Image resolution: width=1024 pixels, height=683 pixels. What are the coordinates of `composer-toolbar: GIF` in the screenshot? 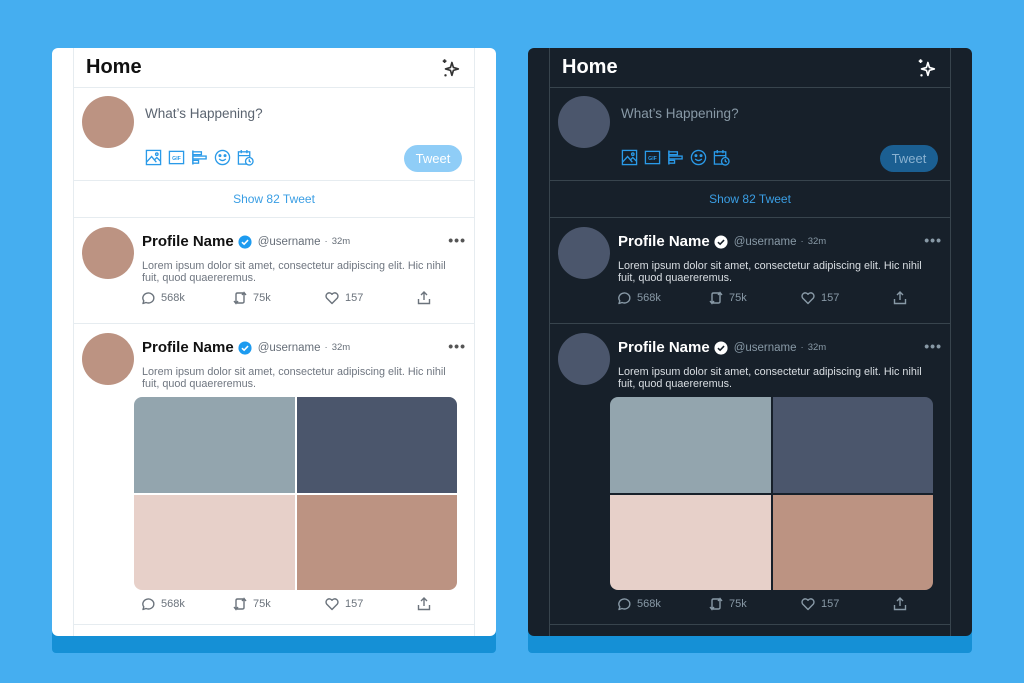 It's located at (675, 157).